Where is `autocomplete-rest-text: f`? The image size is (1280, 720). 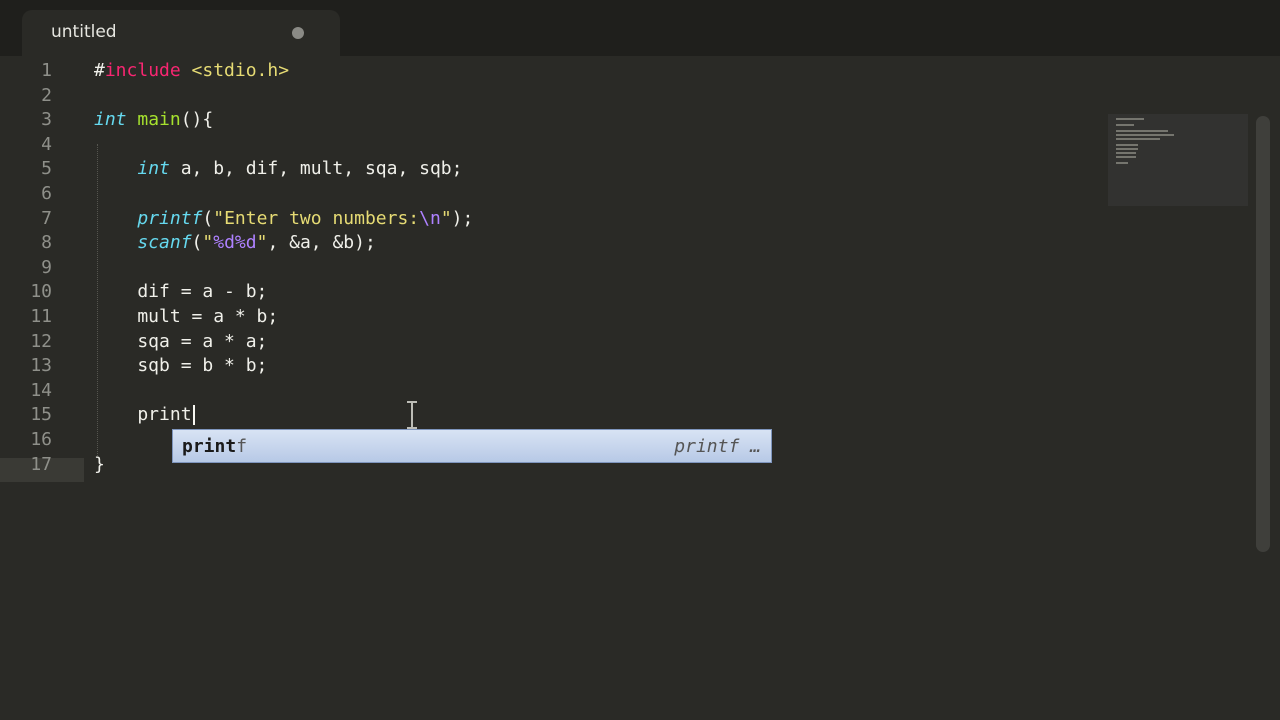 autocomplete-rest-text: f is located at coordinates (242, 446).